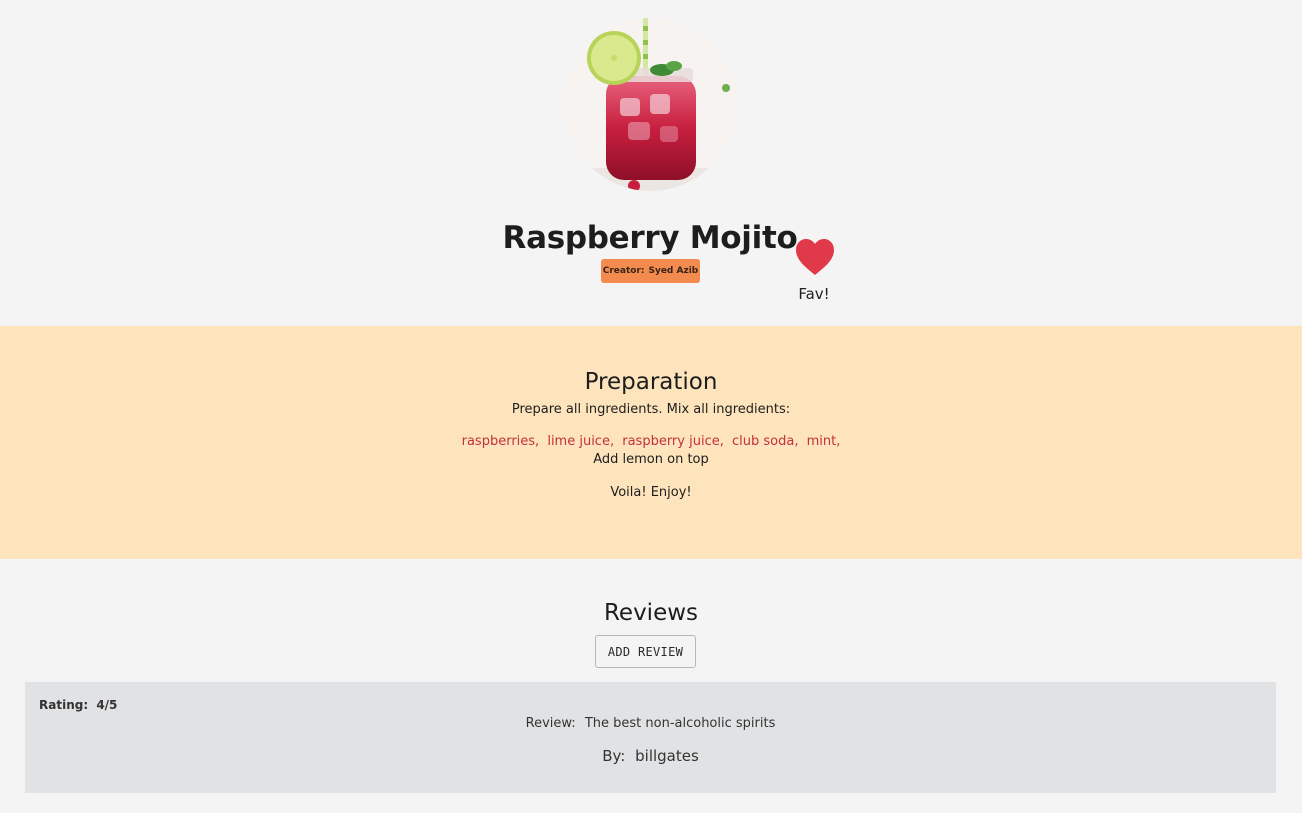 The image size is (1302, 813). I want to click on review-body: The best non-alcoholic spirits, so click(680, 723).